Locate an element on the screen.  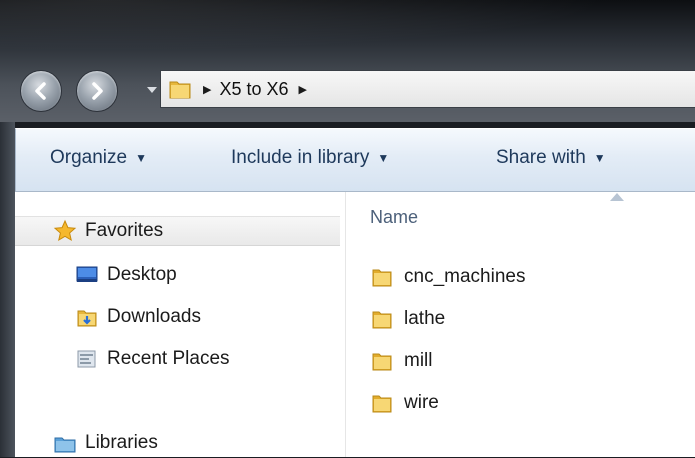
nav-item-label: Favorites is located at coordinates (124, 230).